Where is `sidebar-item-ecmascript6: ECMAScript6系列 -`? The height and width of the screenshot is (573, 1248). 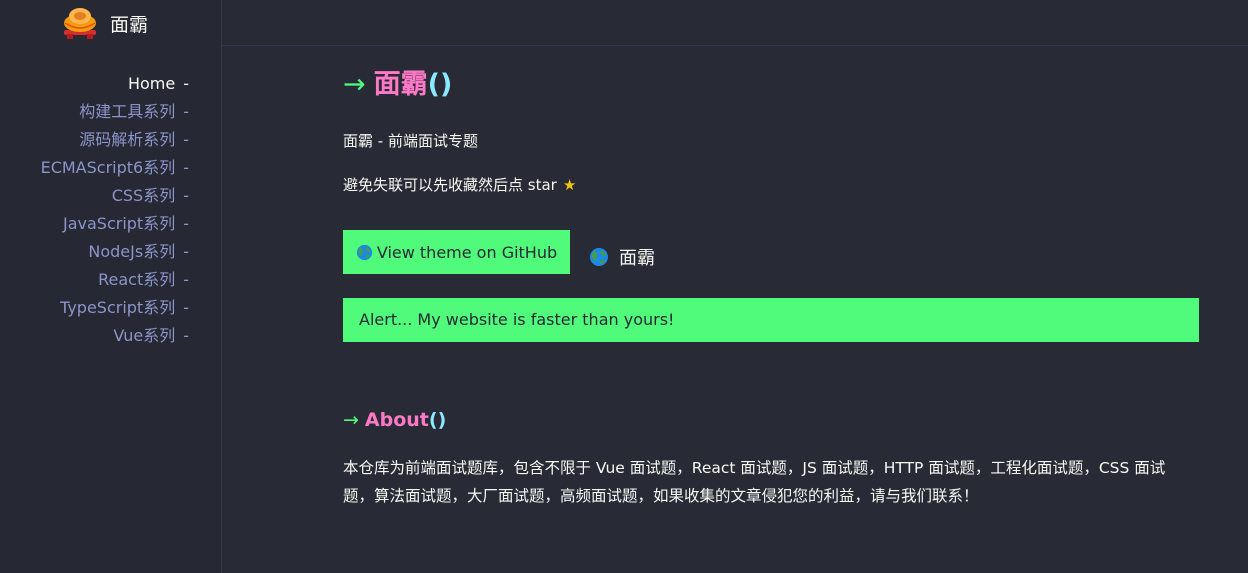
sidebar-item-ecmascript6: ECMAScript6系列 - is located at coordinates (115, 168).